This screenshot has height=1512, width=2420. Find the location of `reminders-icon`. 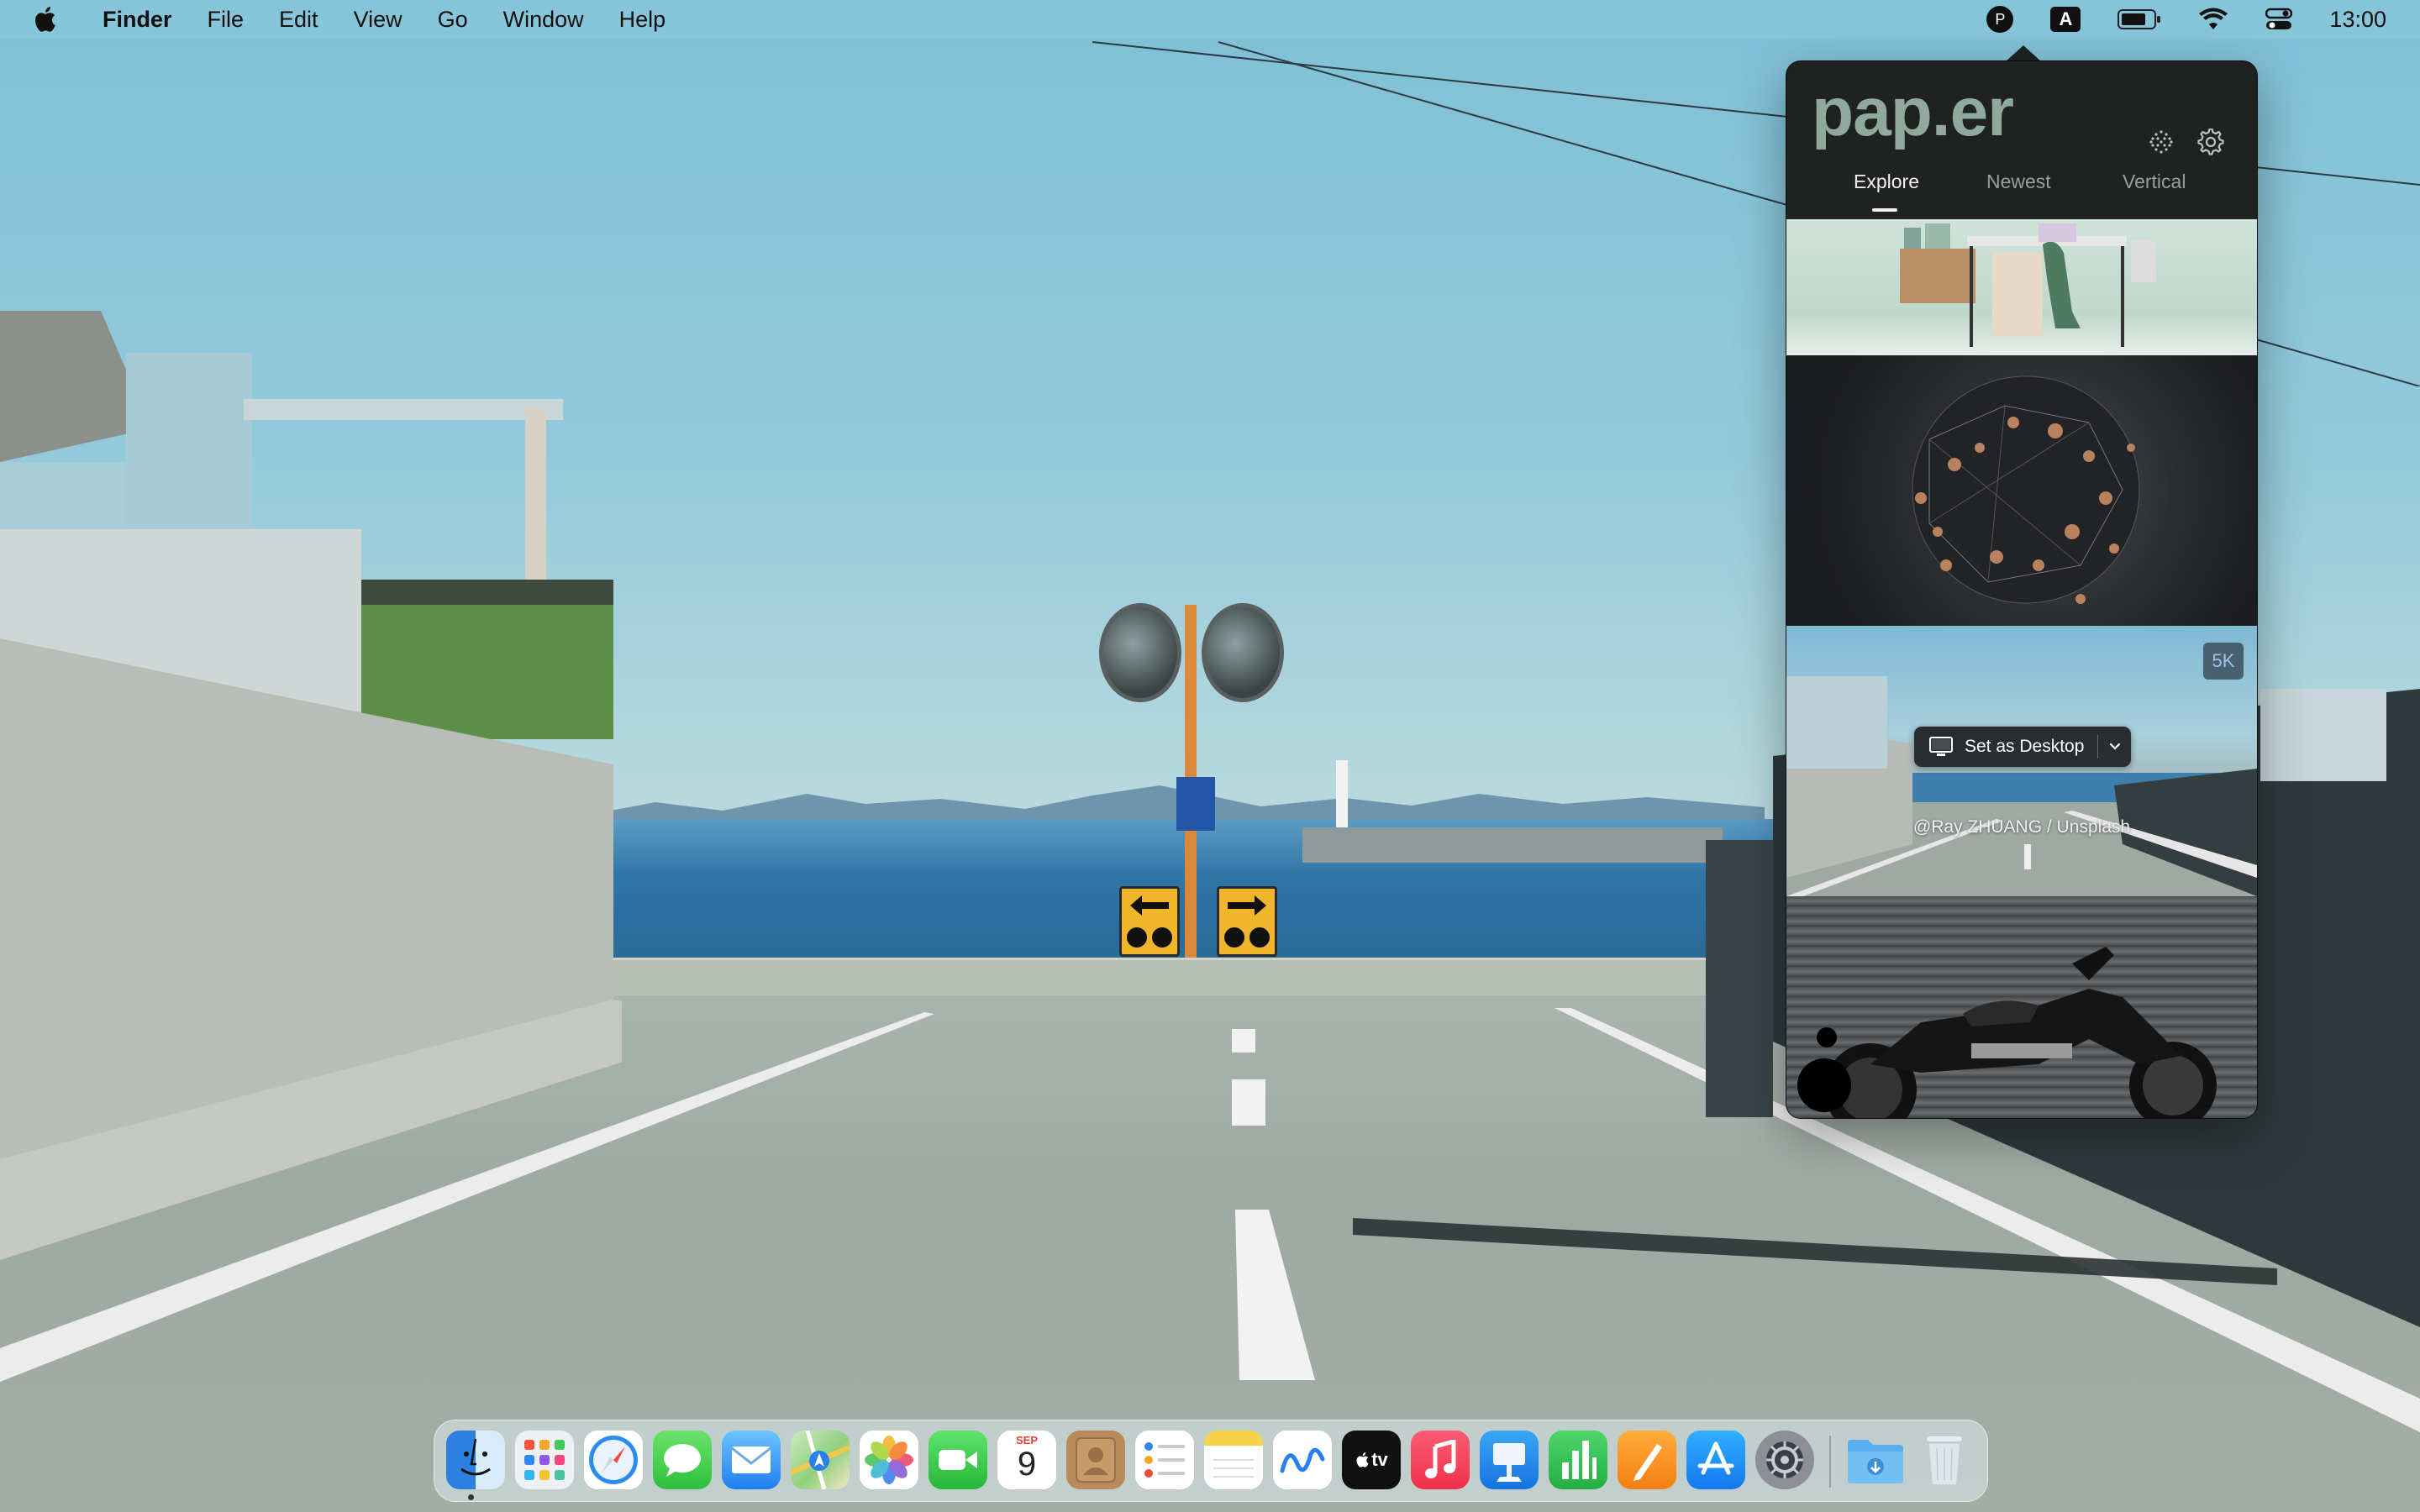

reminders-icon is located at coordinates (1164, 1460).